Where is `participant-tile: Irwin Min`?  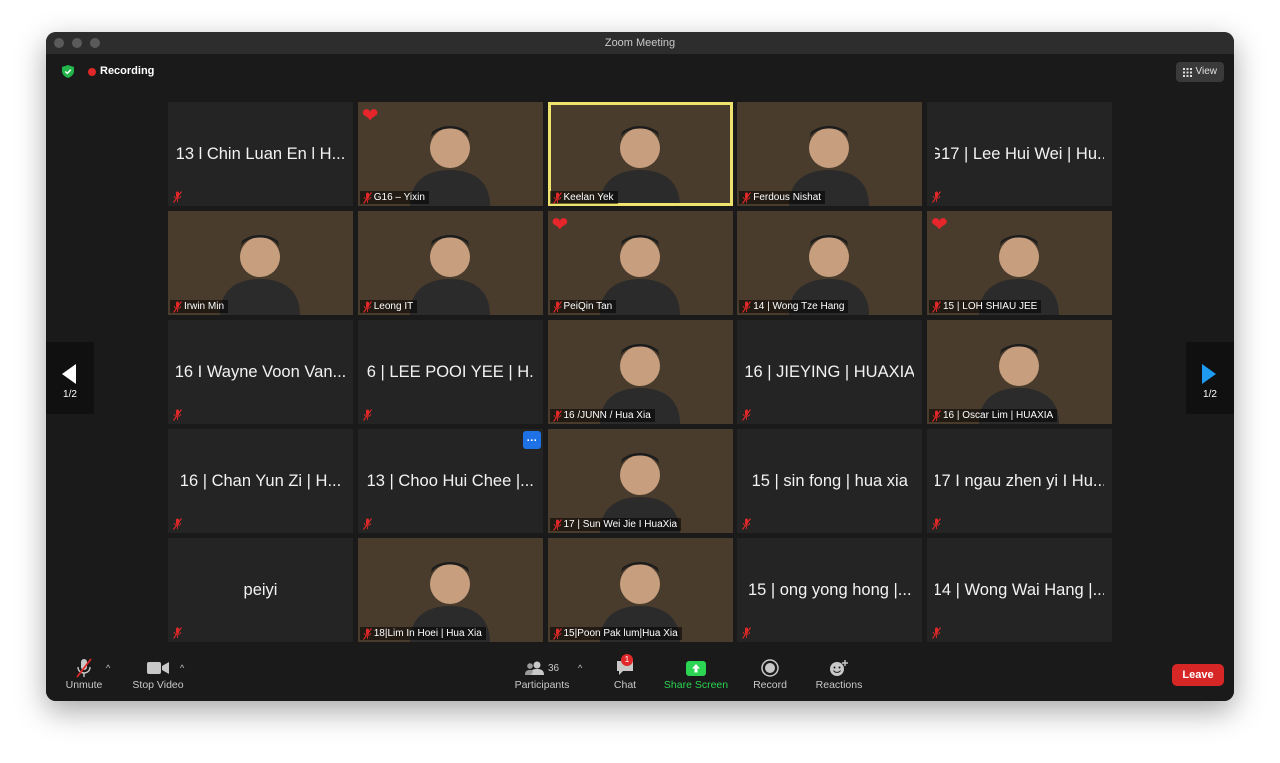
participant-tile: Irwin Min is located at coordinates (260, 263).